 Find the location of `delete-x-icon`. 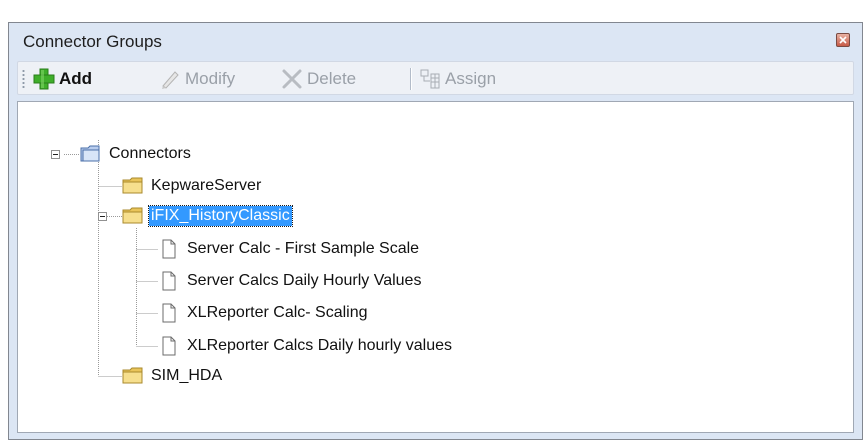

delete-x-icon is located at coordinates (292, 79).